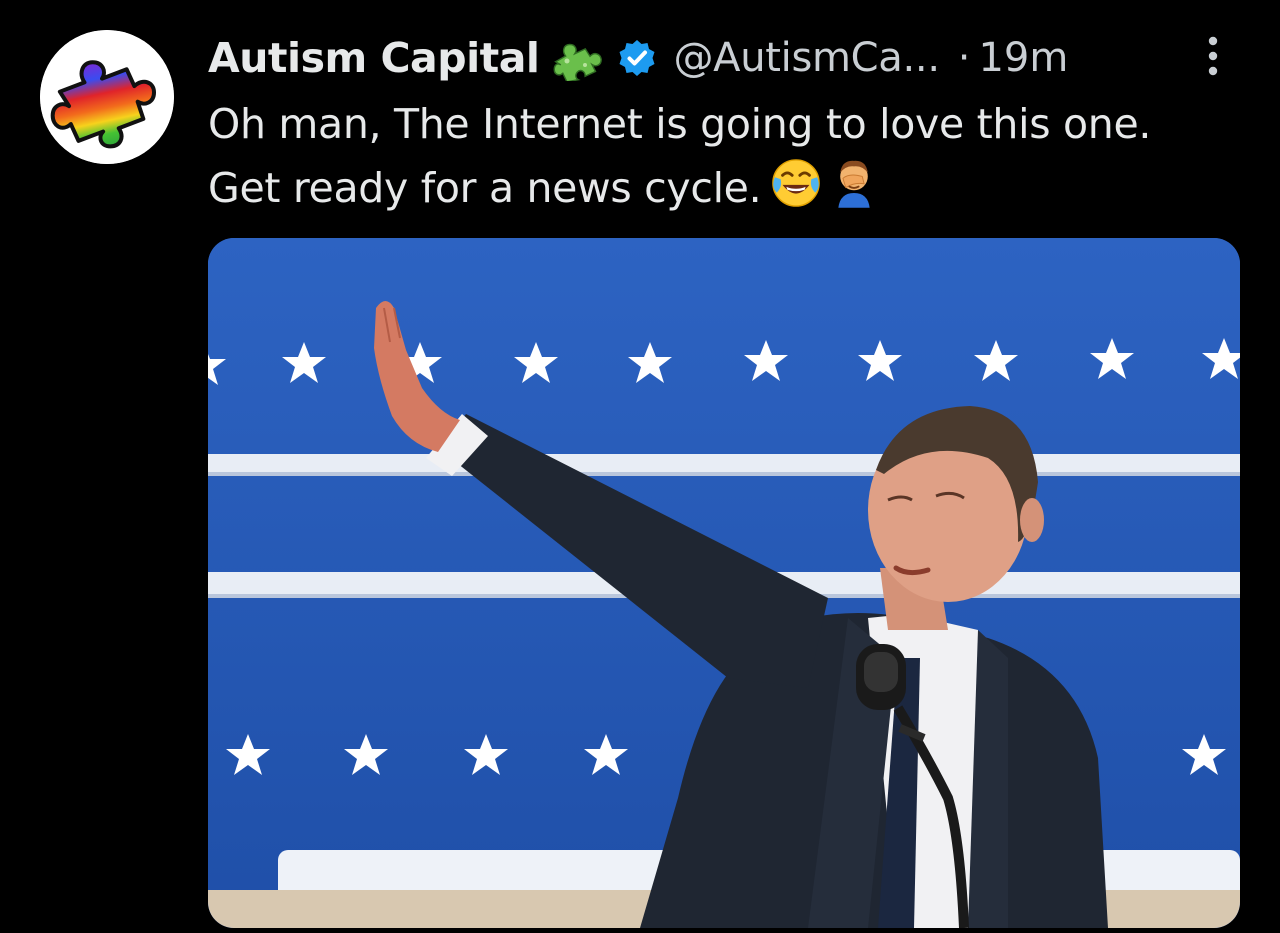 The height and width of the screenshot is (933, 1280). Describe the element at coordinates (374, 58) in the screenshot. I see `display-name: Autism Capital` at that location.